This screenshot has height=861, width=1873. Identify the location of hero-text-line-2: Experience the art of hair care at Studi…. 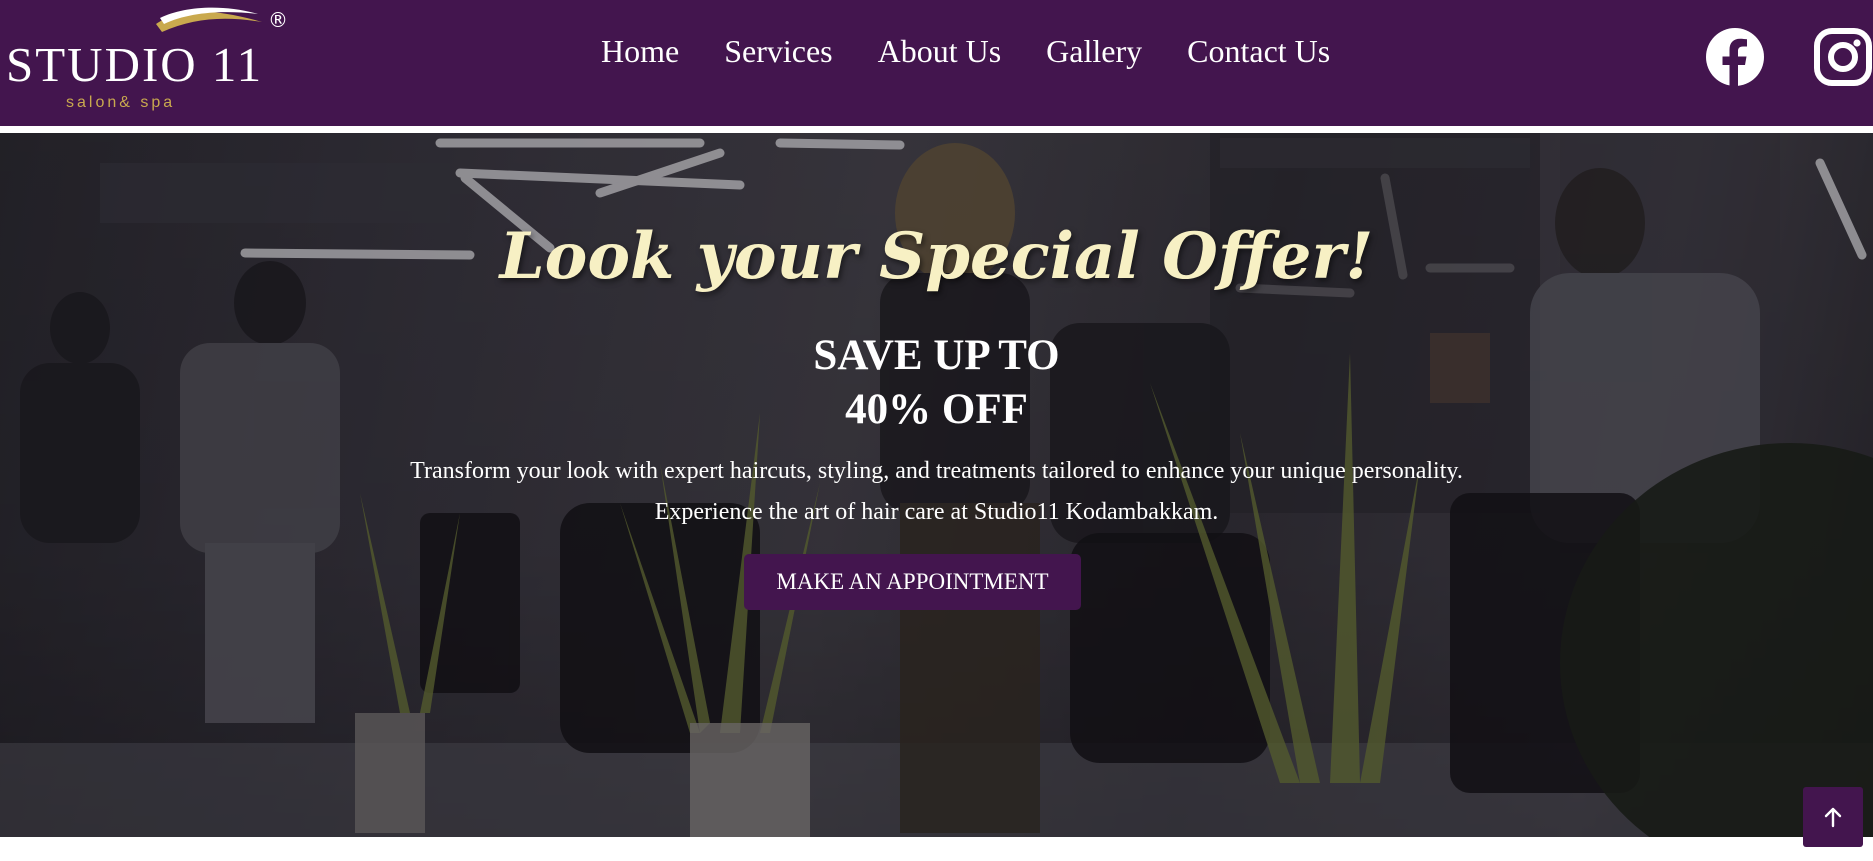
(936, 512).